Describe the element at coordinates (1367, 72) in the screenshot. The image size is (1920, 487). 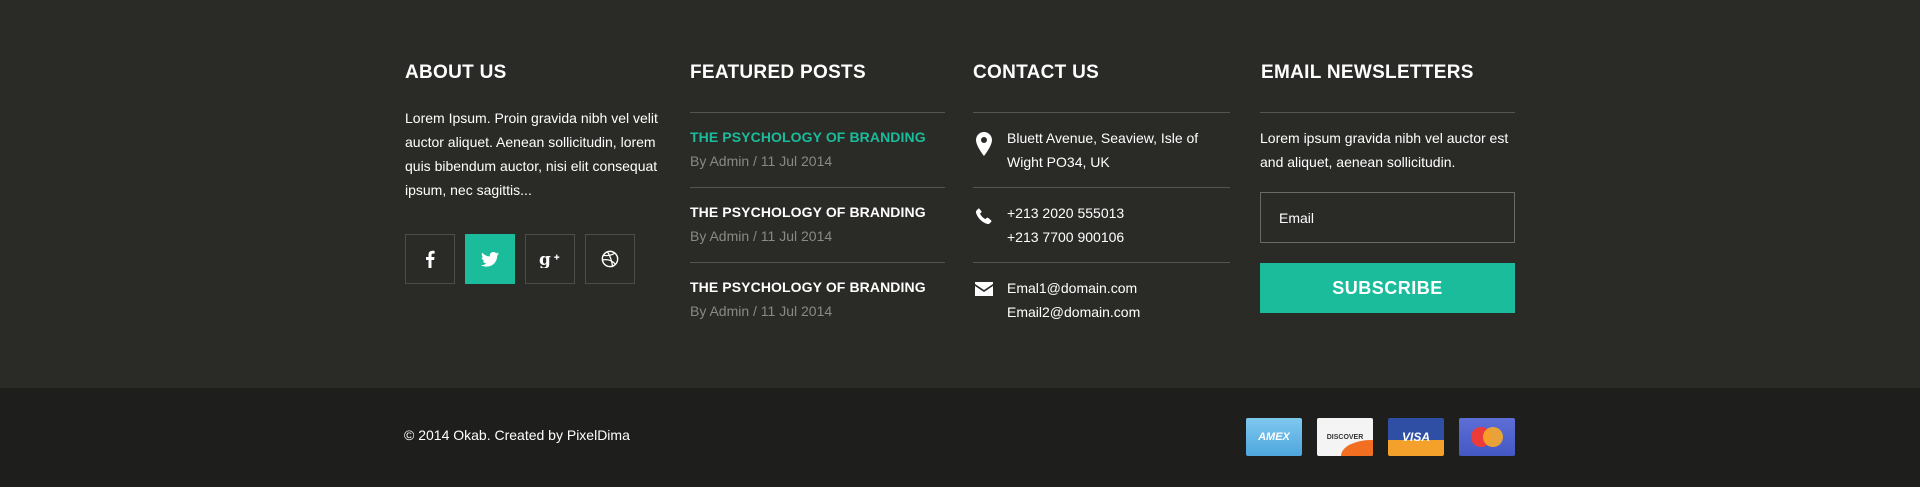
I see `newsletter-title: EMAIL NEWSLETTERS` at that location.